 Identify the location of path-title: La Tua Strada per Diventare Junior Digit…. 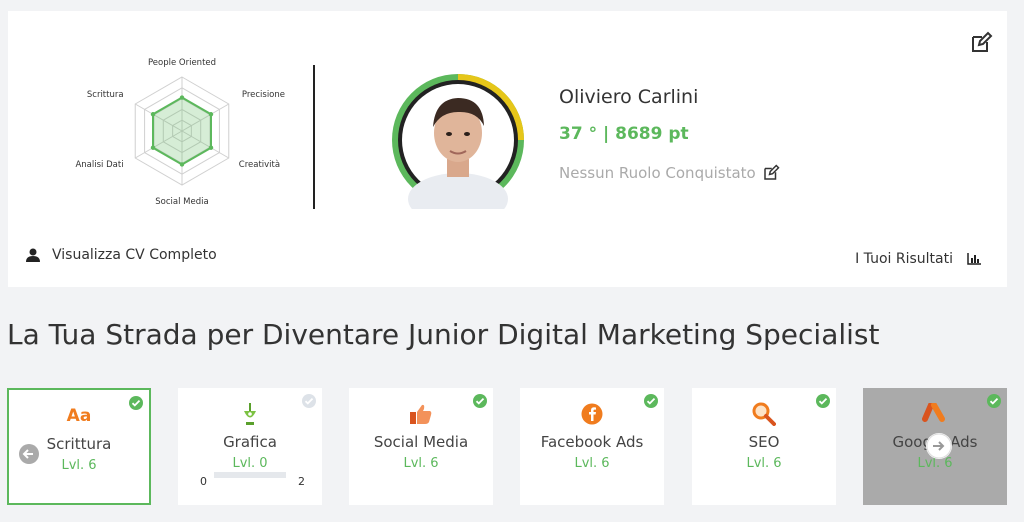
(443, 334).